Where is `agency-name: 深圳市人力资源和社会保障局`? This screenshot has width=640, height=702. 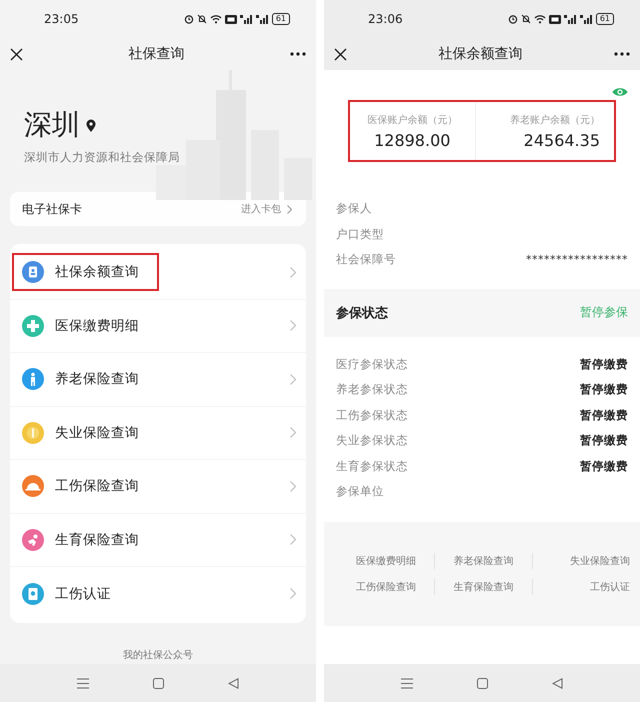
agency-name: 深圳市人力资源和社会保障局 is located at coordinates (102, 157).